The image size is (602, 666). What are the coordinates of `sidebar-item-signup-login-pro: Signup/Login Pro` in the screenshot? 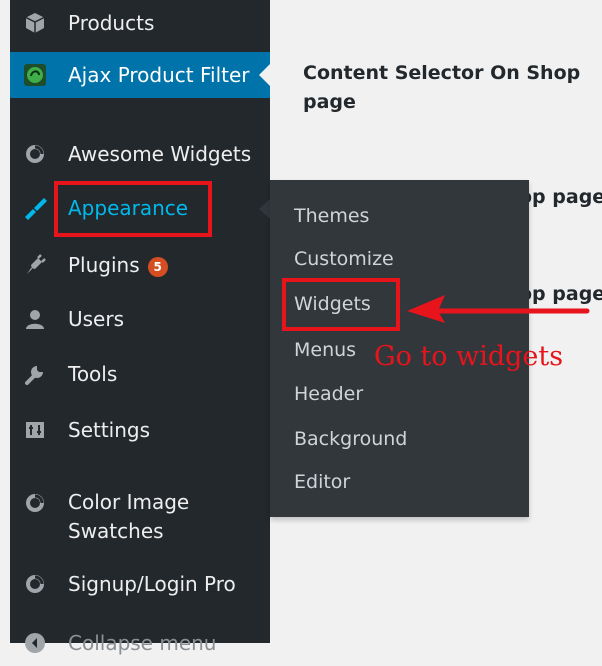 It's located at (140, 584).